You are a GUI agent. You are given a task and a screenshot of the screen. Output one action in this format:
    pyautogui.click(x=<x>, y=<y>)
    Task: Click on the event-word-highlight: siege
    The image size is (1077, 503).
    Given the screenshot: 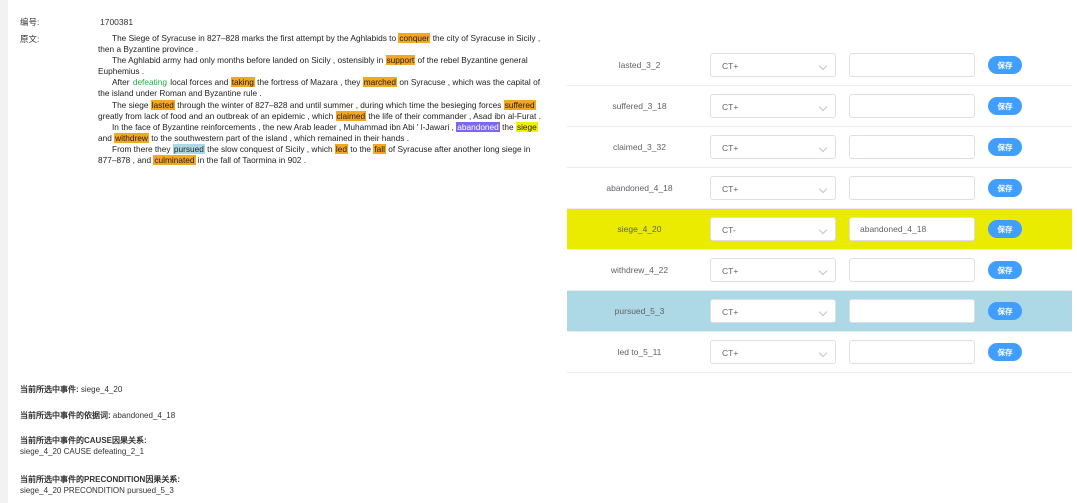 What is the action you would take?
    pyautogui.click(x=526, y=126)
    